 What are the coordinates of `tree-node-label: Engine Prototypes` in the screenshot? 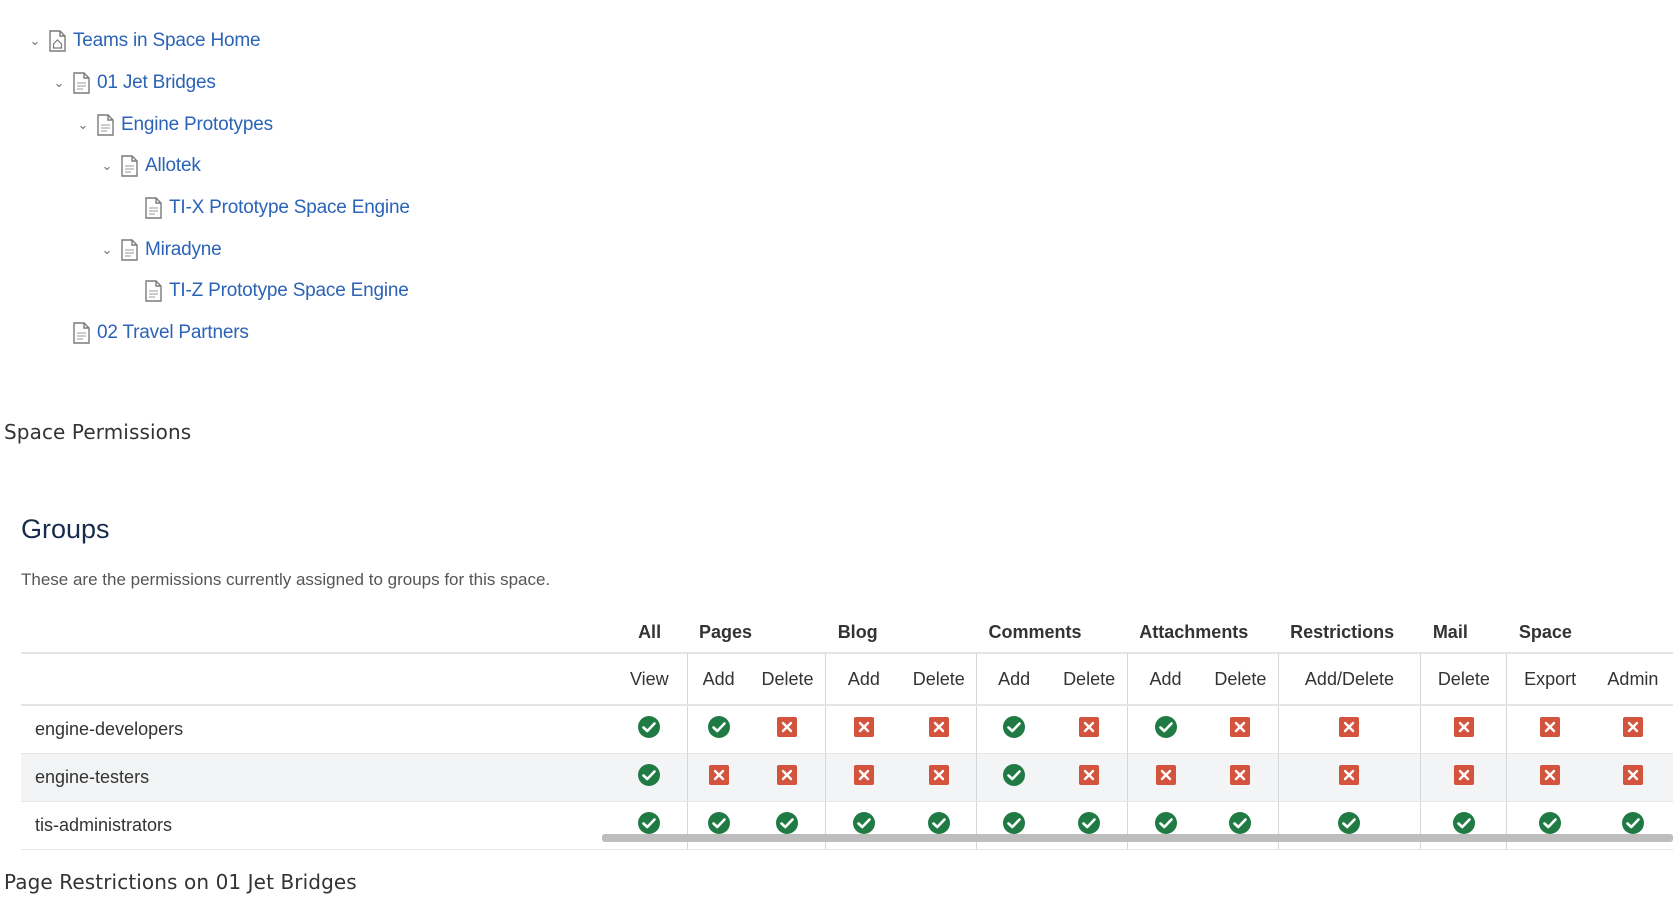 It's located at (197, 125).